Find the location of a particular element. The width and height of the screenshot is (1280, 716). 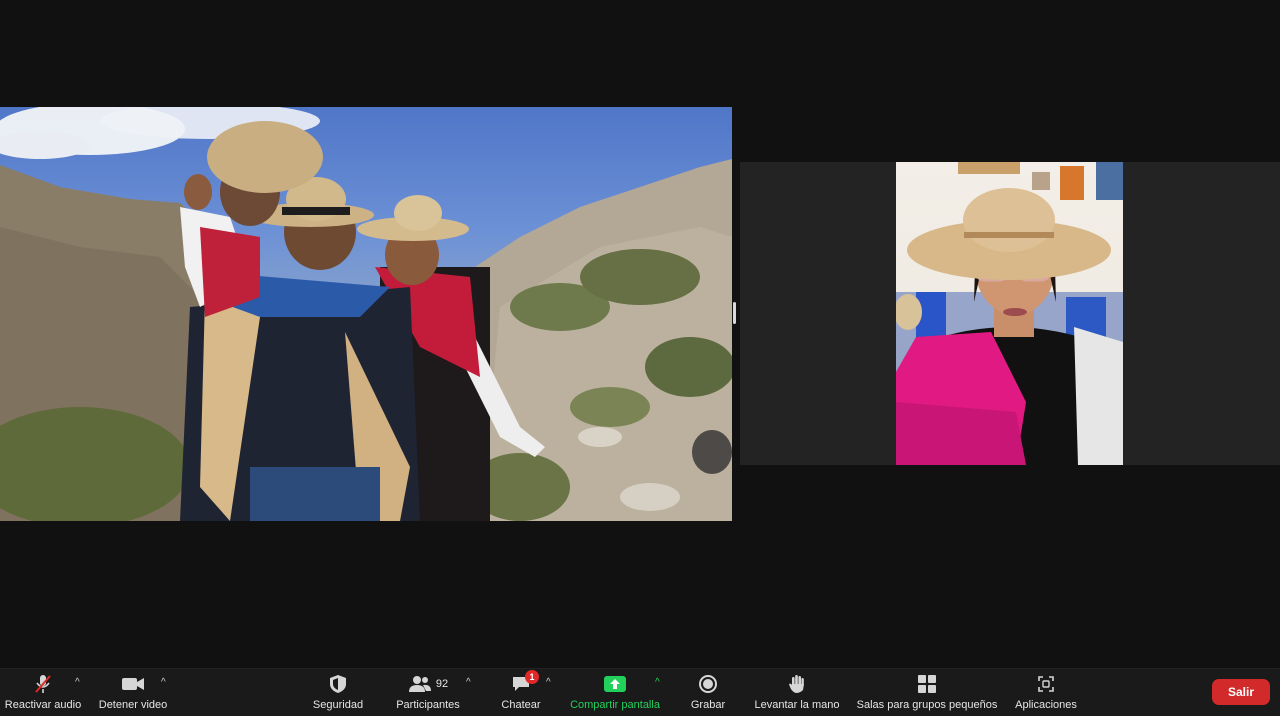

record-button: Grabar is located at coordinates (708, 692).